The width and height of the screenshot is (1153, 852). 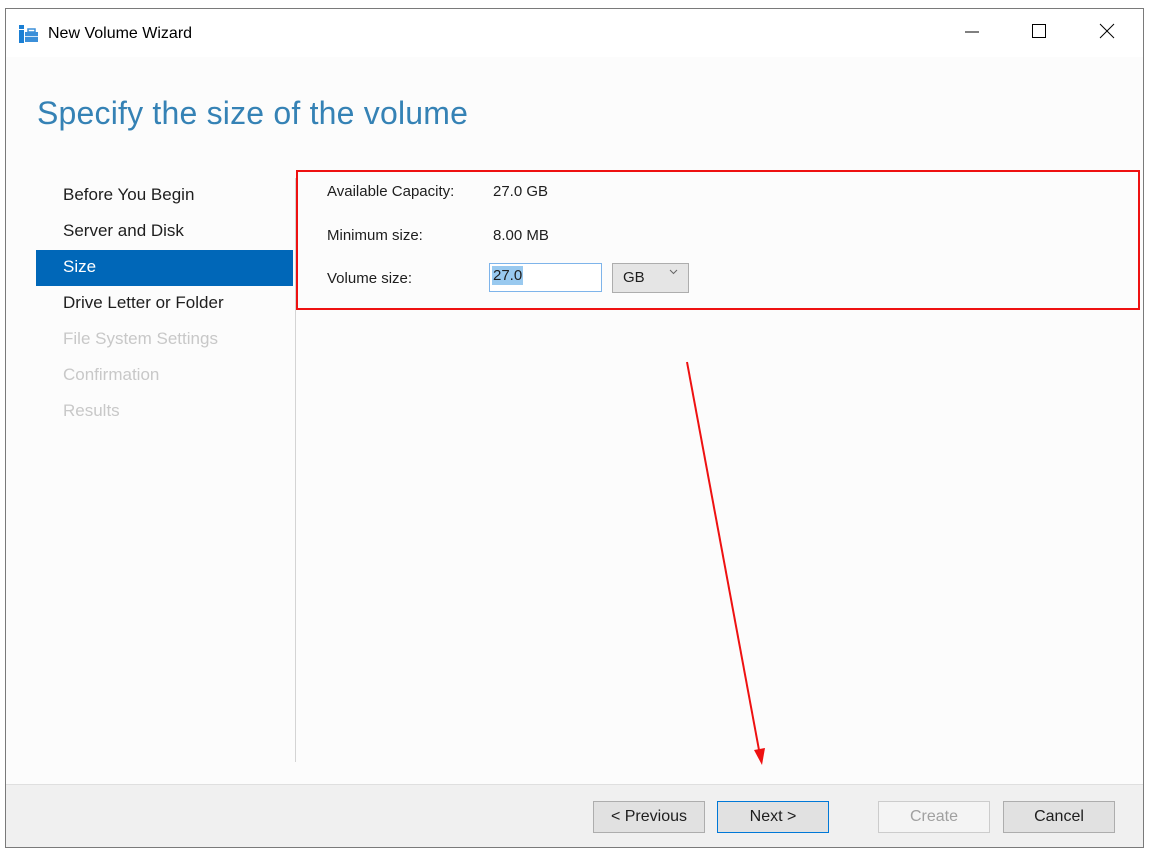 What do you see at coordinates (120, 33) in the screenshot?
I see `window-title: New Volume Wizard` at bounding box center [120, 33].